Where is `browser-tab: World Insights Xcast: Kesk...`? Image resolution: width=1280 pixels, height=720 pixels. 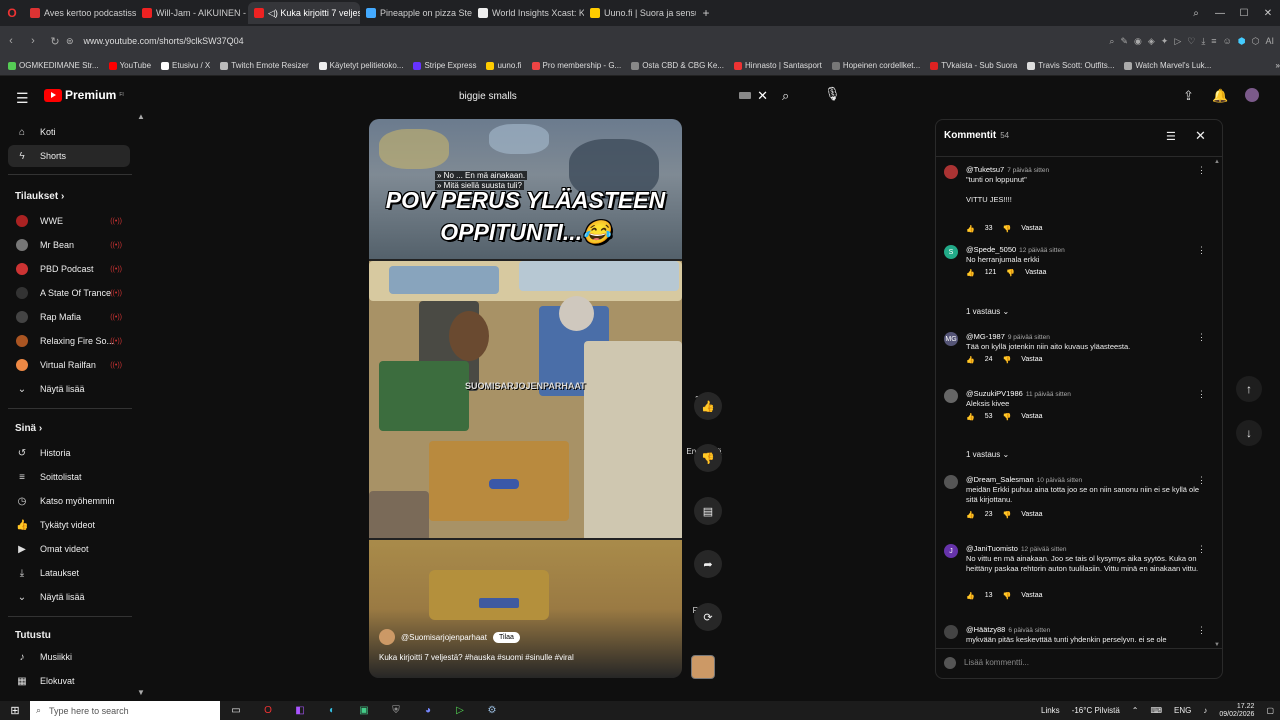
browser-tab: World Insights Xcast: Kesk... is located at coordinates (528, 13).